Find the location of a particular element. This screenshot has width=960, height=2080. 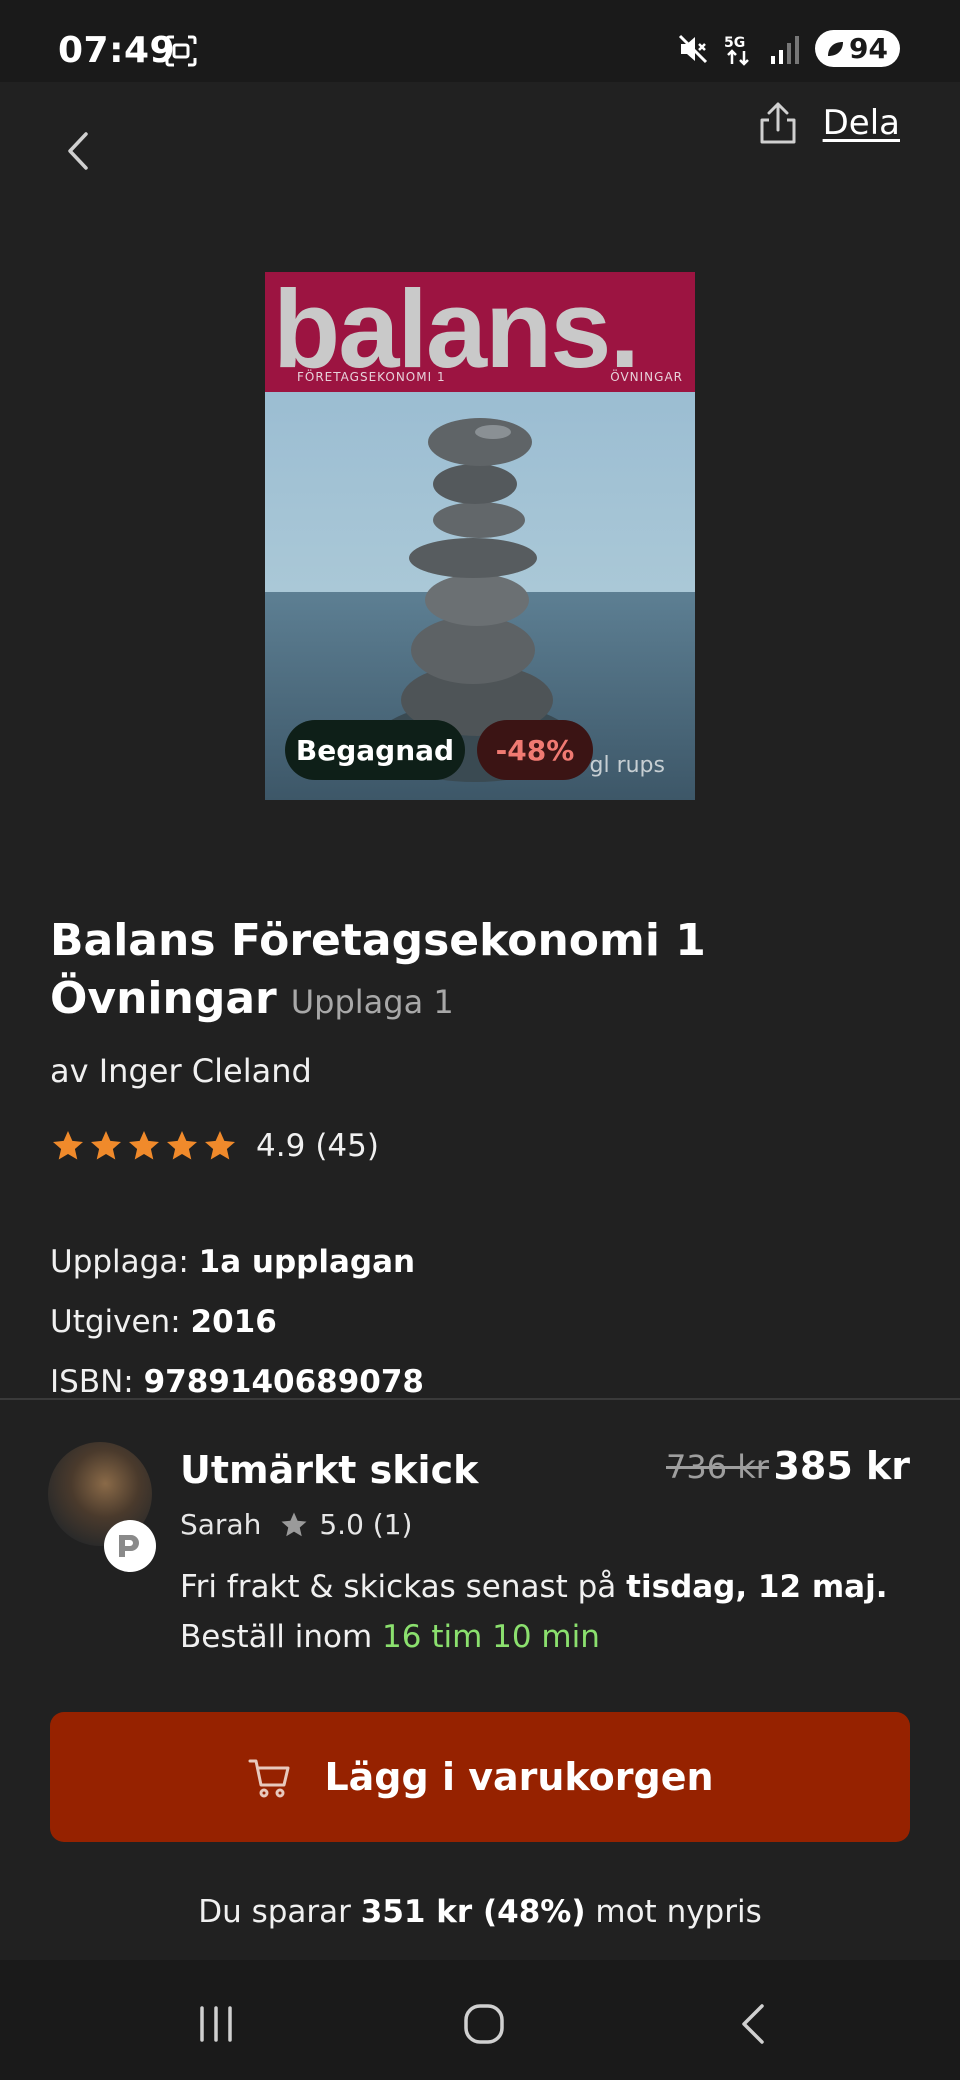

back-button is located at coordinates (78, 151).